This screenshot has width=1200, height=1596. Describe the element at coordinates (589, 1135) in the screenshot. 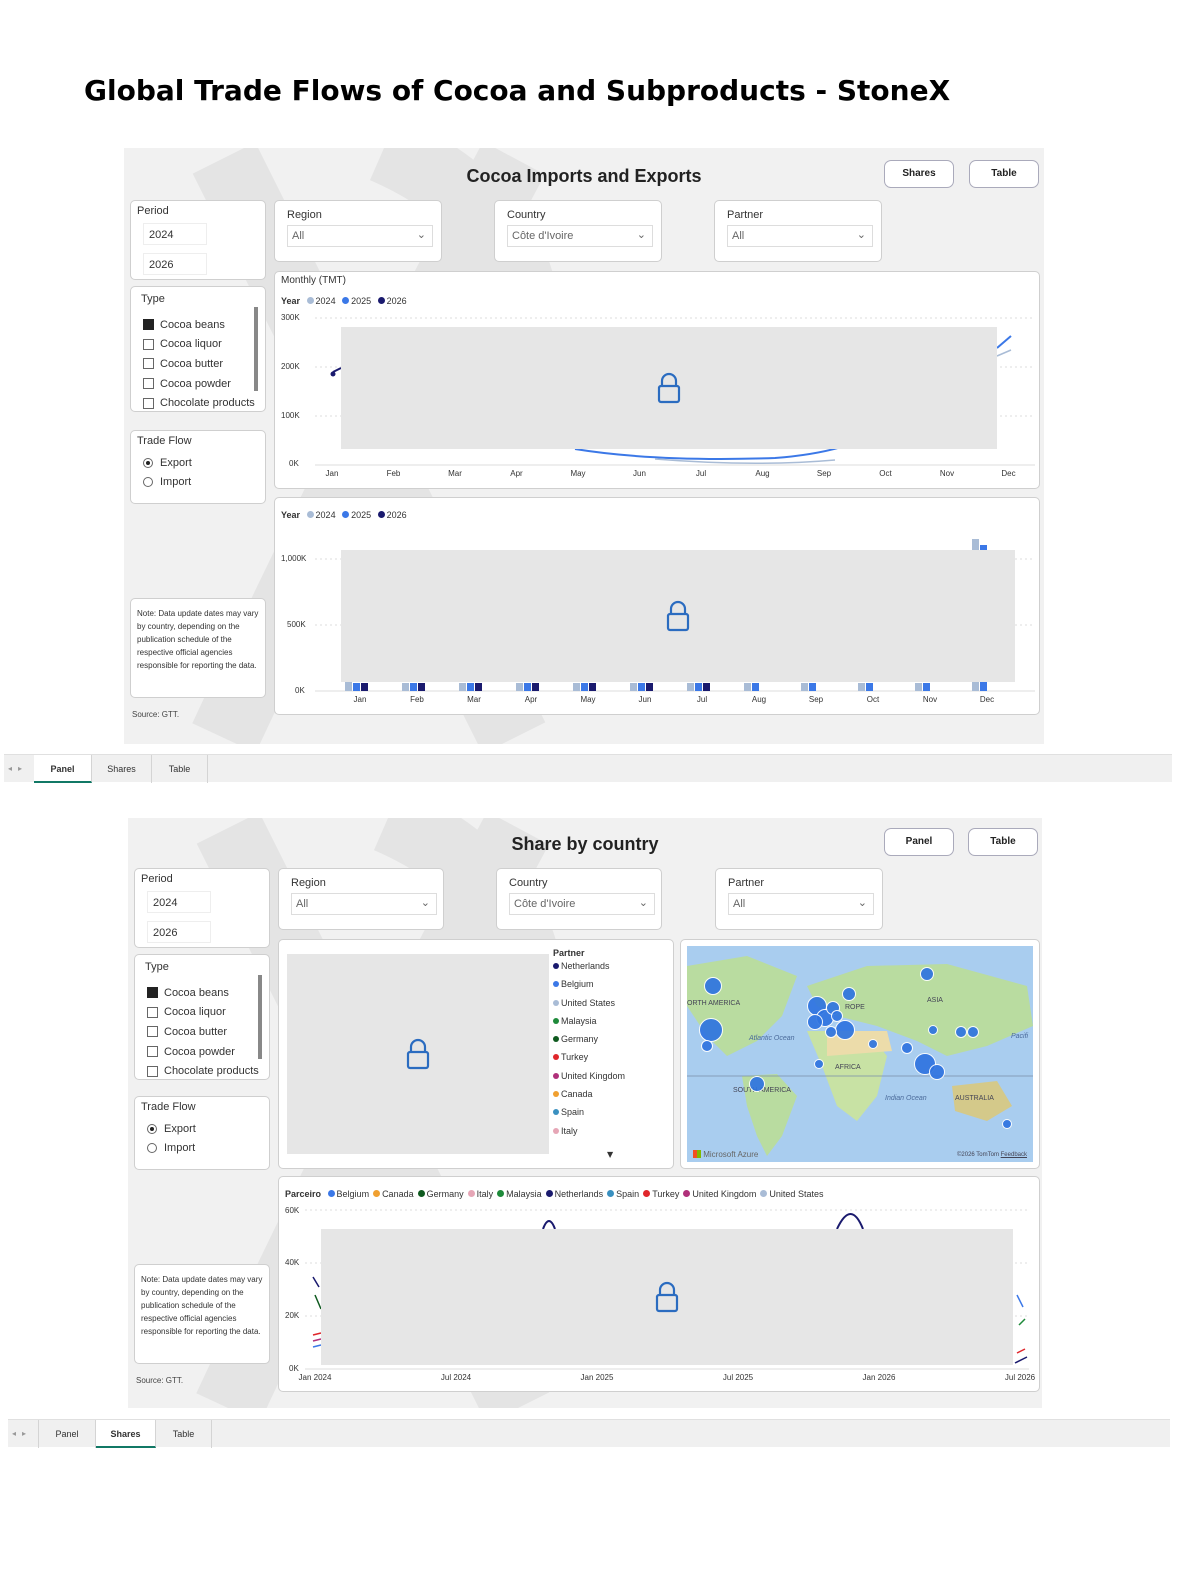

I see `legend-item-italy: Italy` at that location.